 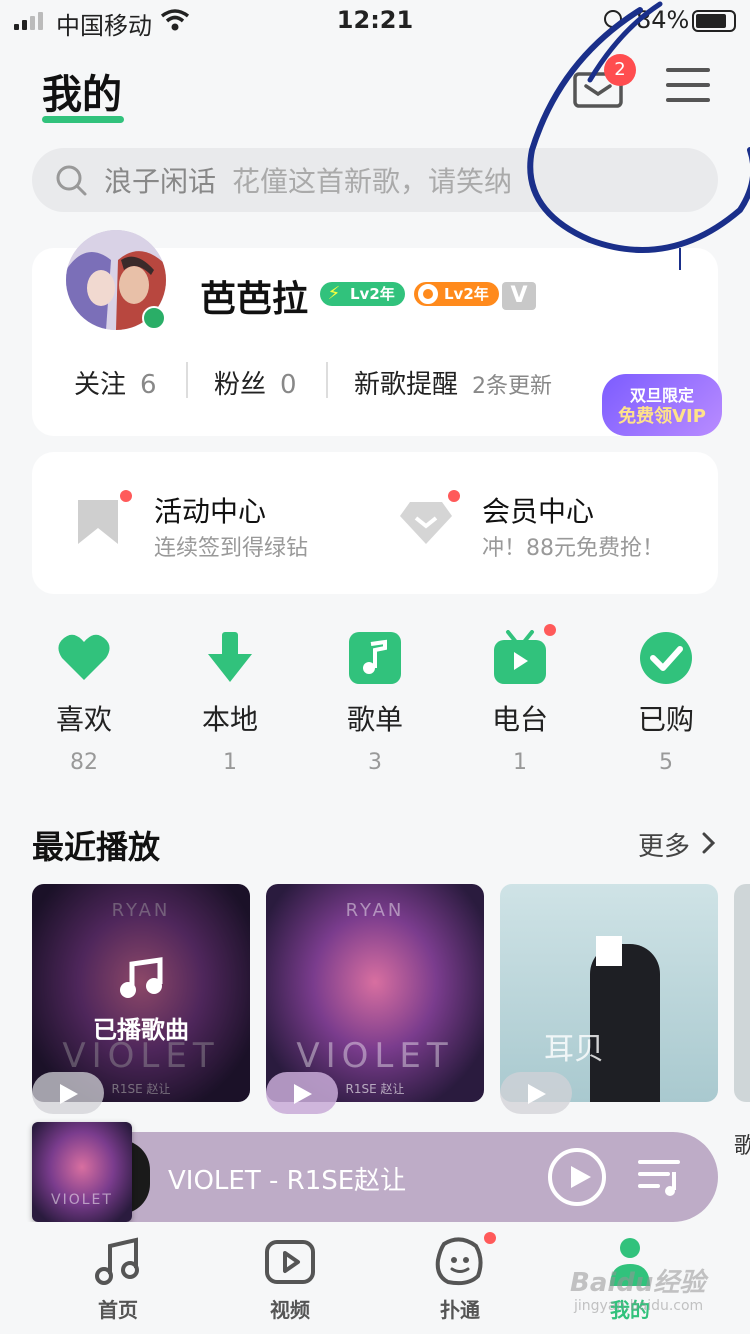 What do you see at coordinates (126, 496) in the screenshot?
I see `activity-dot` at bounding box center [126, 496].